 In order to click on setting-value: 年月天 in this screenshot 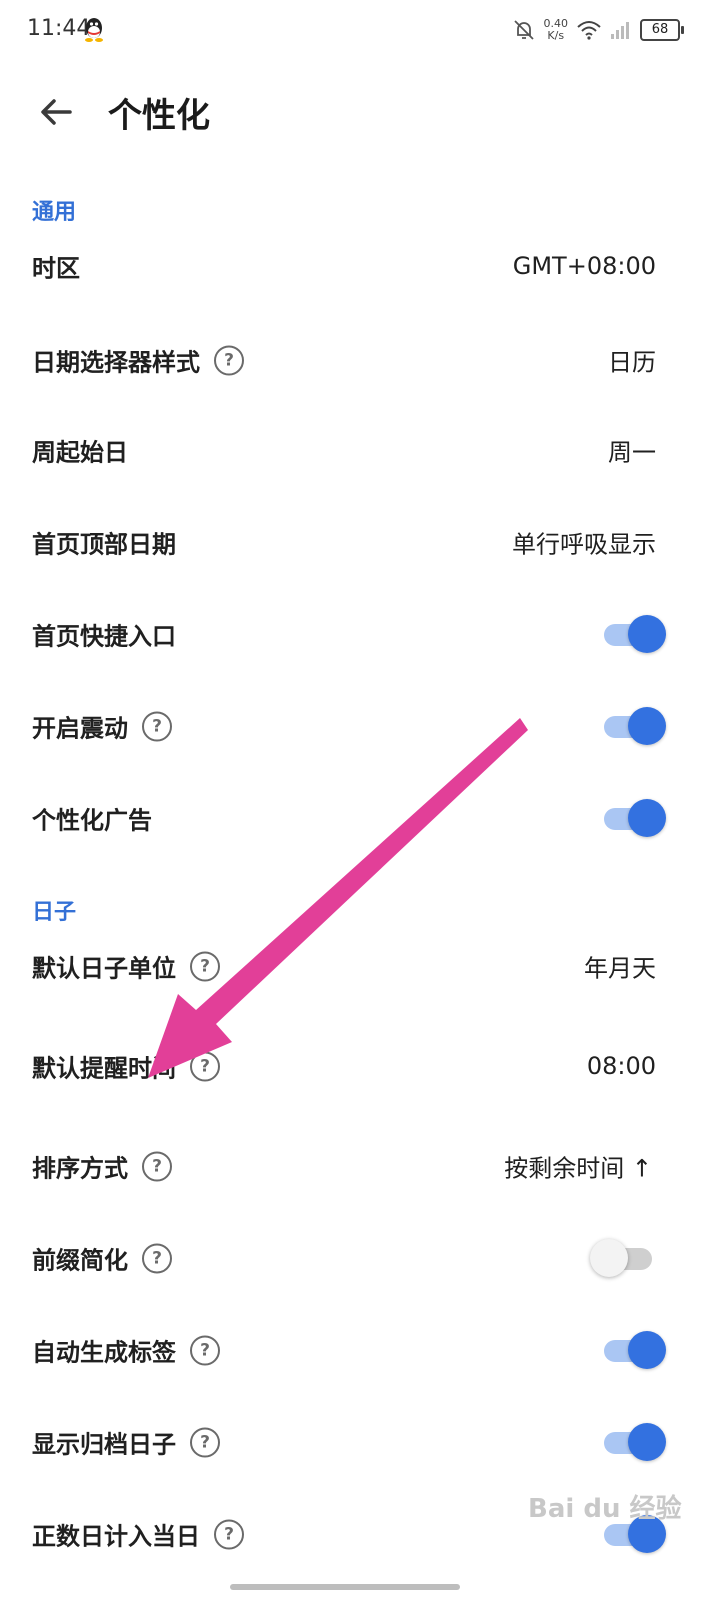, I will do `click(620, 968)`.